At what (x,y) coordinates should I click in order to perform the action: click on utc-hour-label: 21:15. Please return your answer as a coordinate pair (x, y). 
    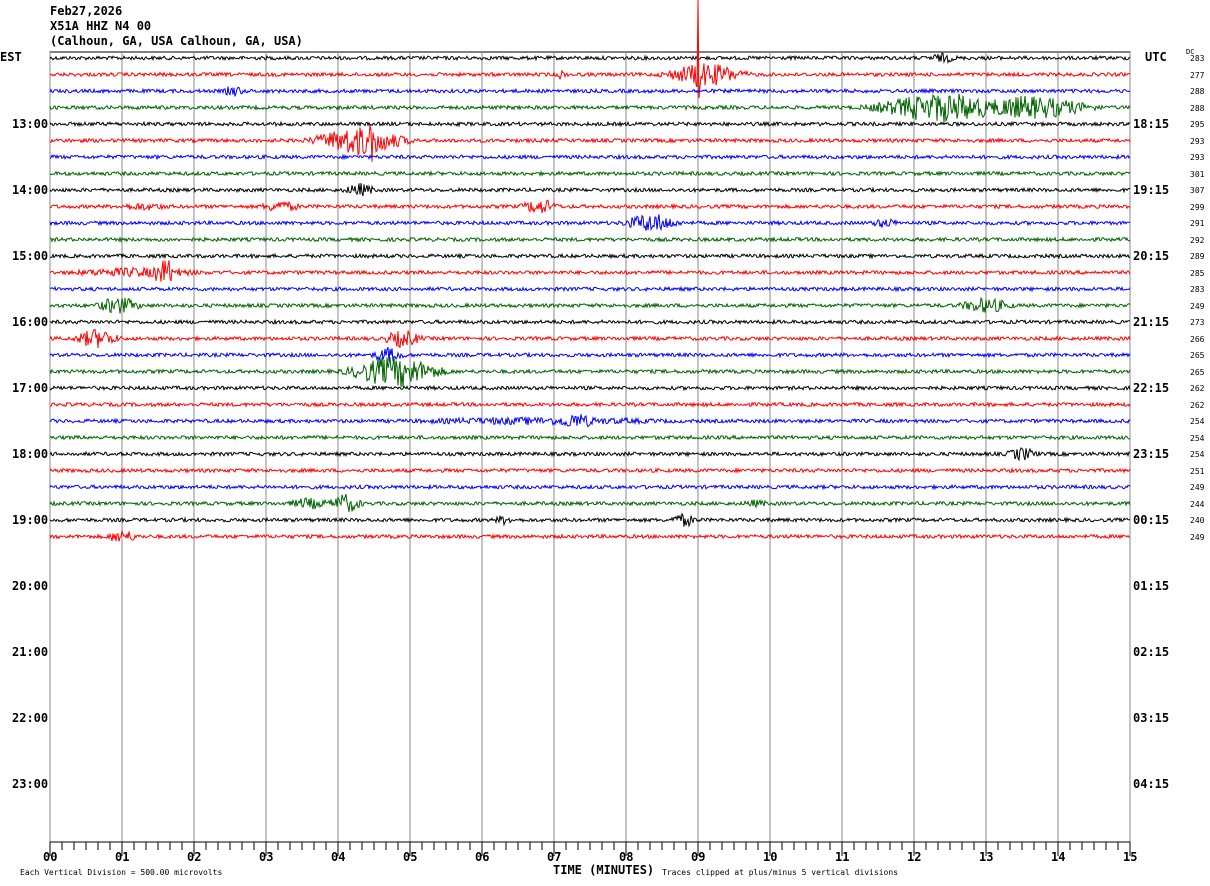
    Looking at the image, I should click on (1151, 322).